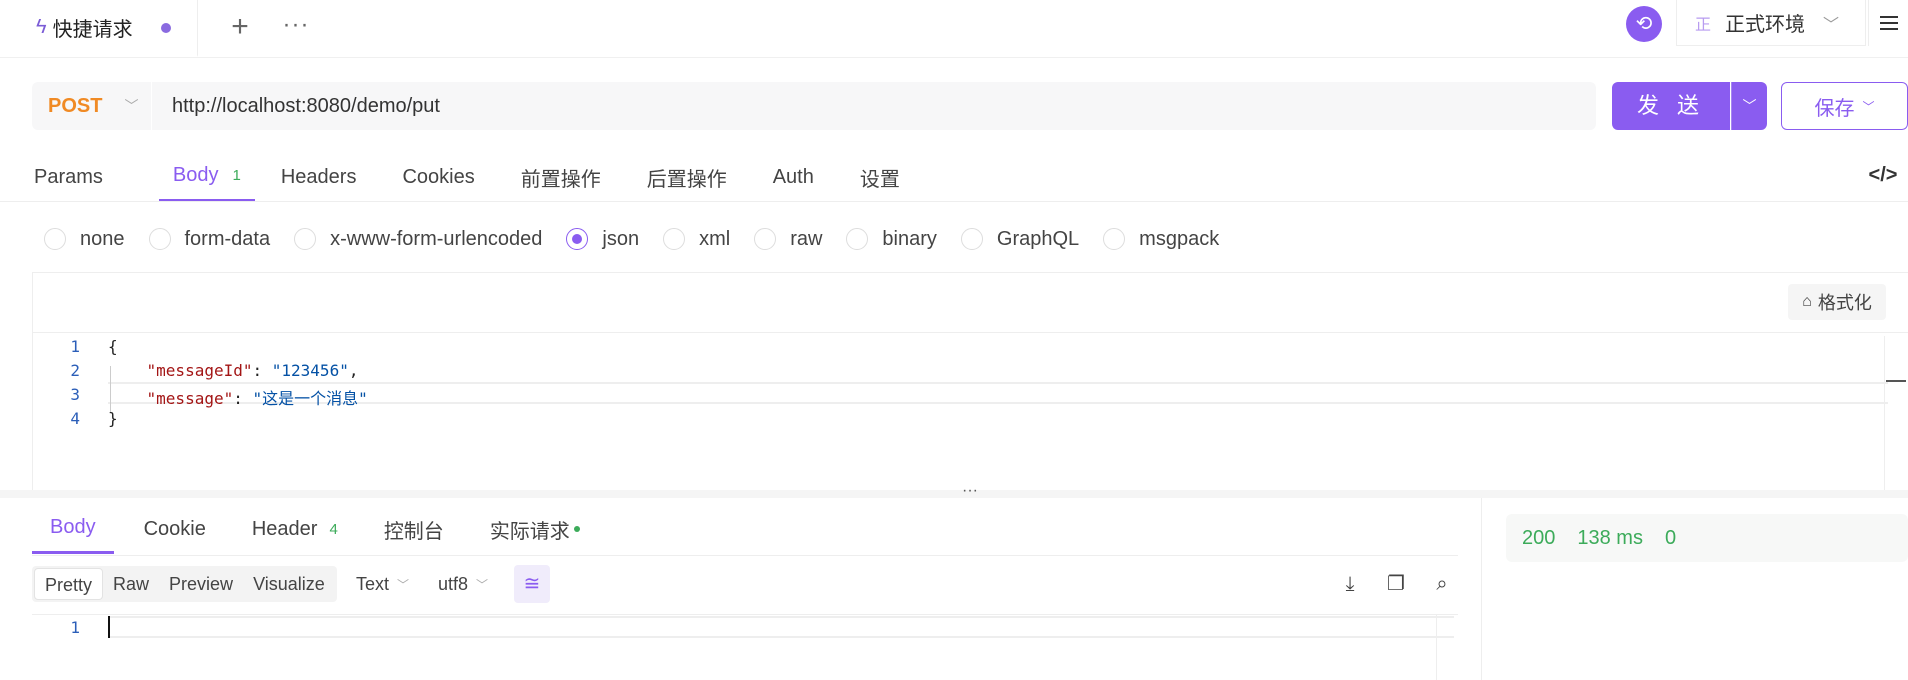 The image size is (1908, 680). What do you see at coordinates (109, 627) in the screenshot?
I see `text-cursor` at bounding box center [109, 627].